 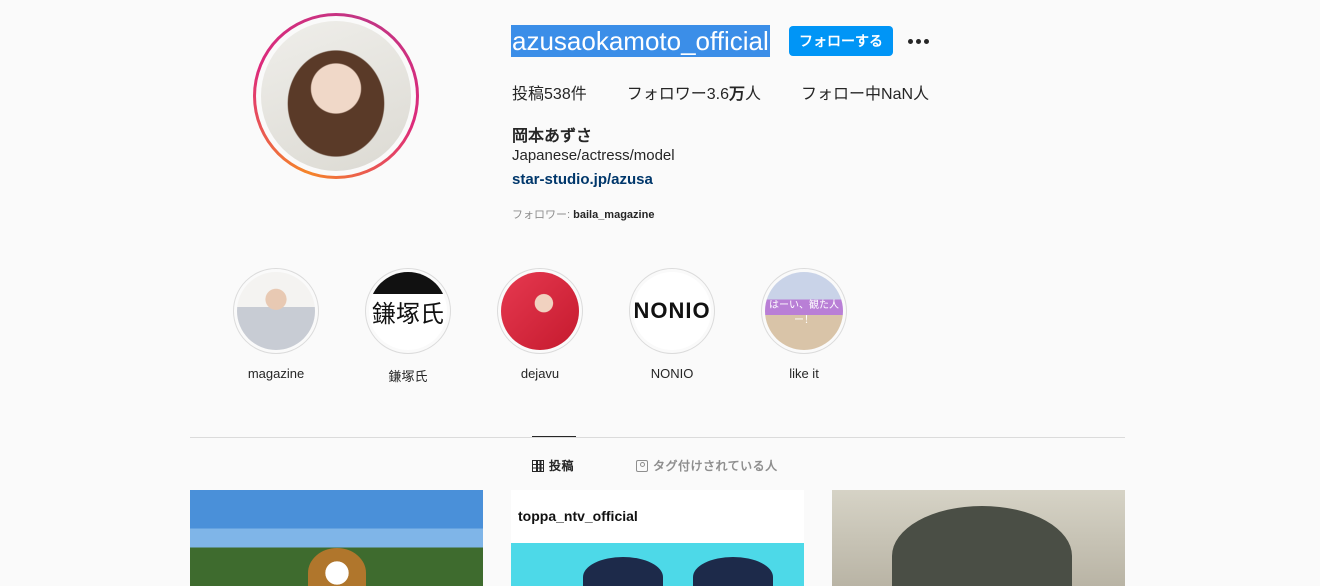 I want to click on profile-avatar-frame, so click(x=336, y=96).